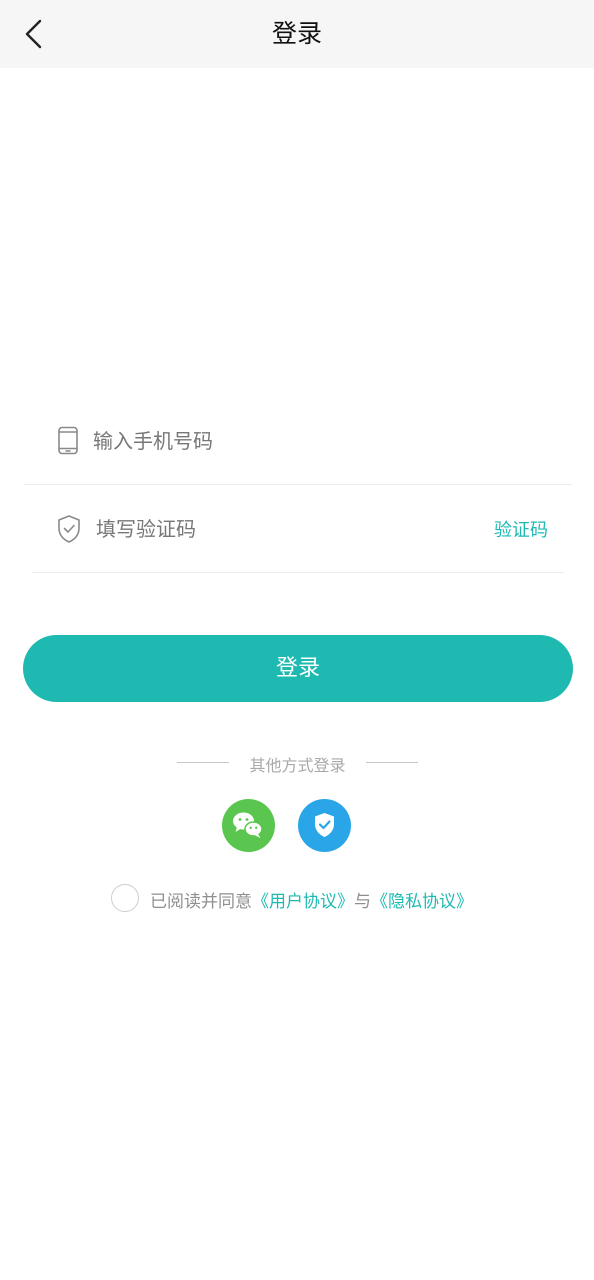  Describe the element at coordinates (298, 668) in the screenshot. I see `login-button: 登录` at that location.